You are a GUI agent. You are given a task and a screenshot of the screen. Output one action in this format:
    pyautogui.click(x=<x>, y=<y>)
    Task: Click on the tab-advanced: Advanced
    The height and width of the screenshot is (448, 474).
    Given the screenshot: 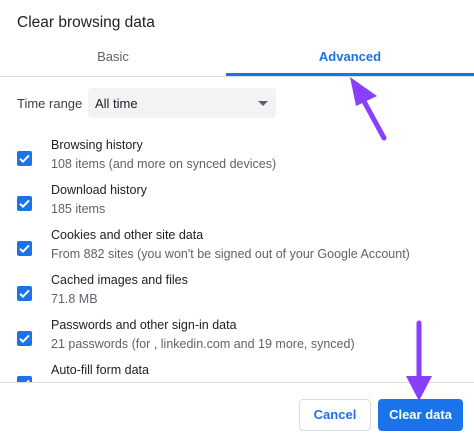 What is the action you would take?
    pyautogui.click(x=350, y=58)
    